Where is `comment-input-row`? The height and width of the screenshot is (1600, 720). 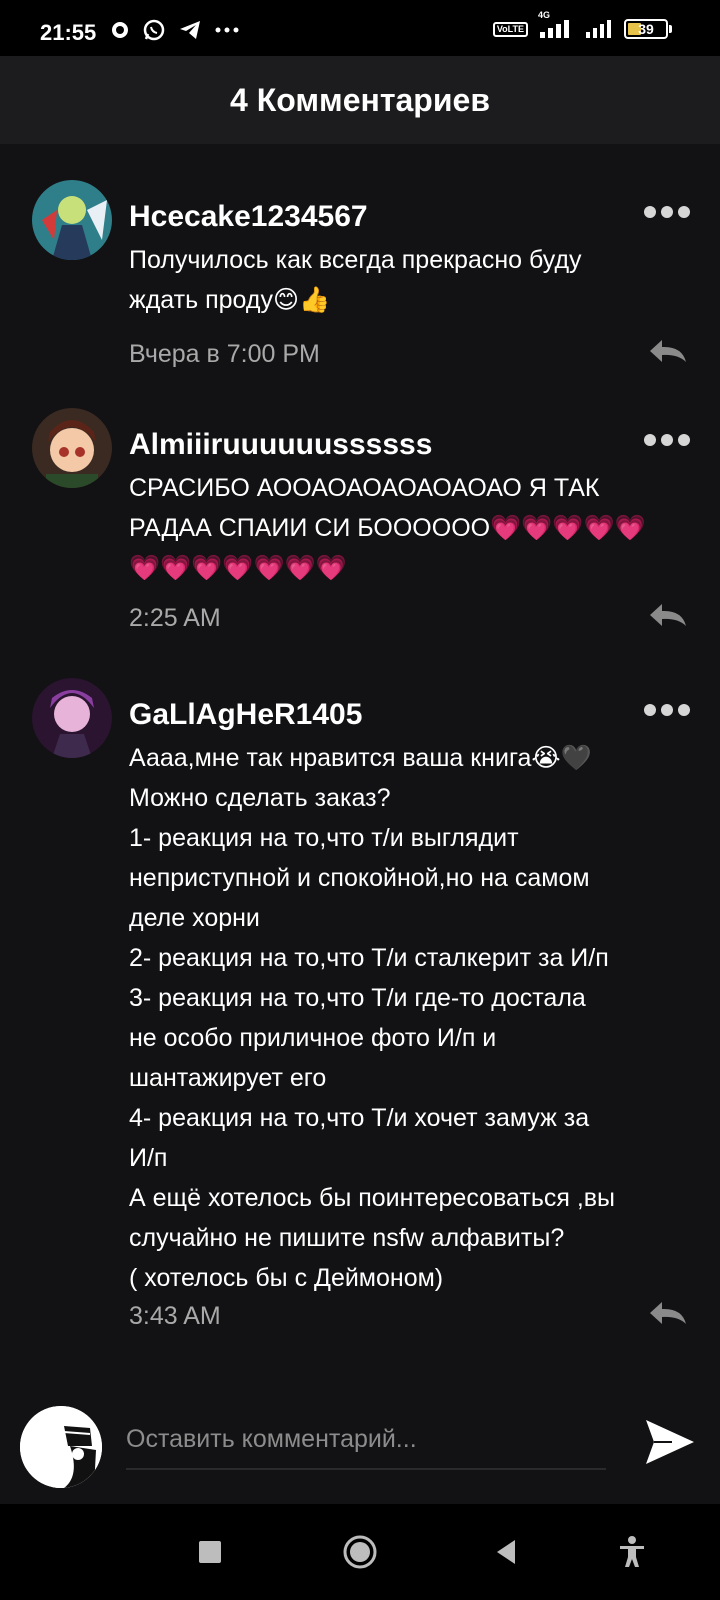
comment-input-row is located at coordinates (360, 1440).